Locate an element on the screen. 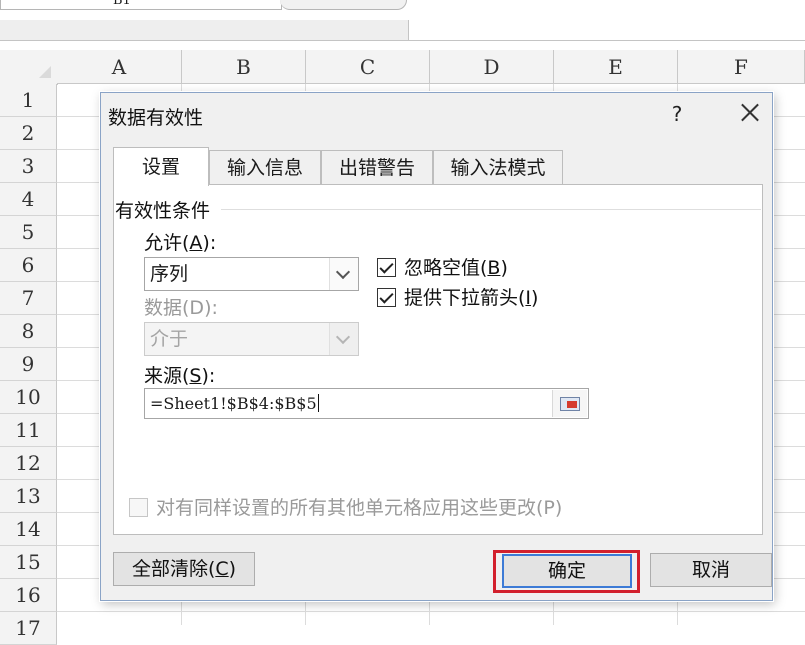  row-header: 2 is located at coordinates (28, 133).